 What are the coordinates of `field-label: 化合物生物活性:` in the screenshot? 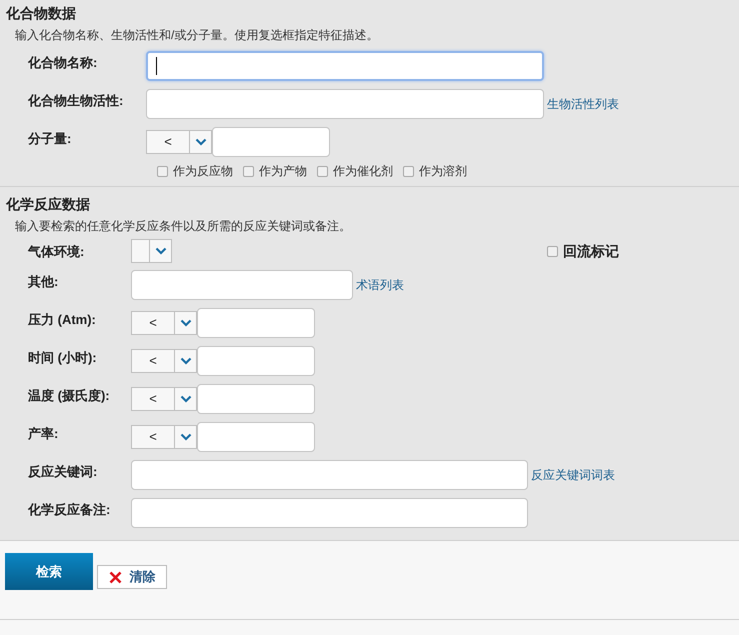 It's located at (76, 101).